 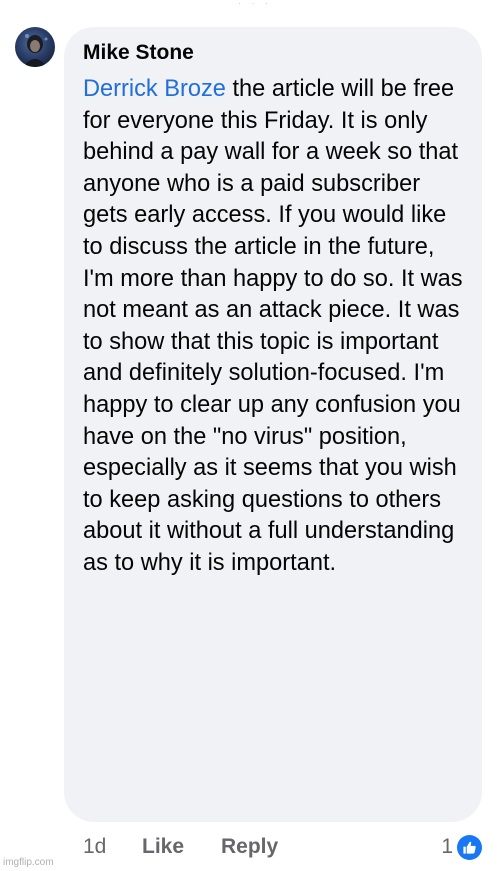 I want to click on avatar, so click(x=35, y=47).